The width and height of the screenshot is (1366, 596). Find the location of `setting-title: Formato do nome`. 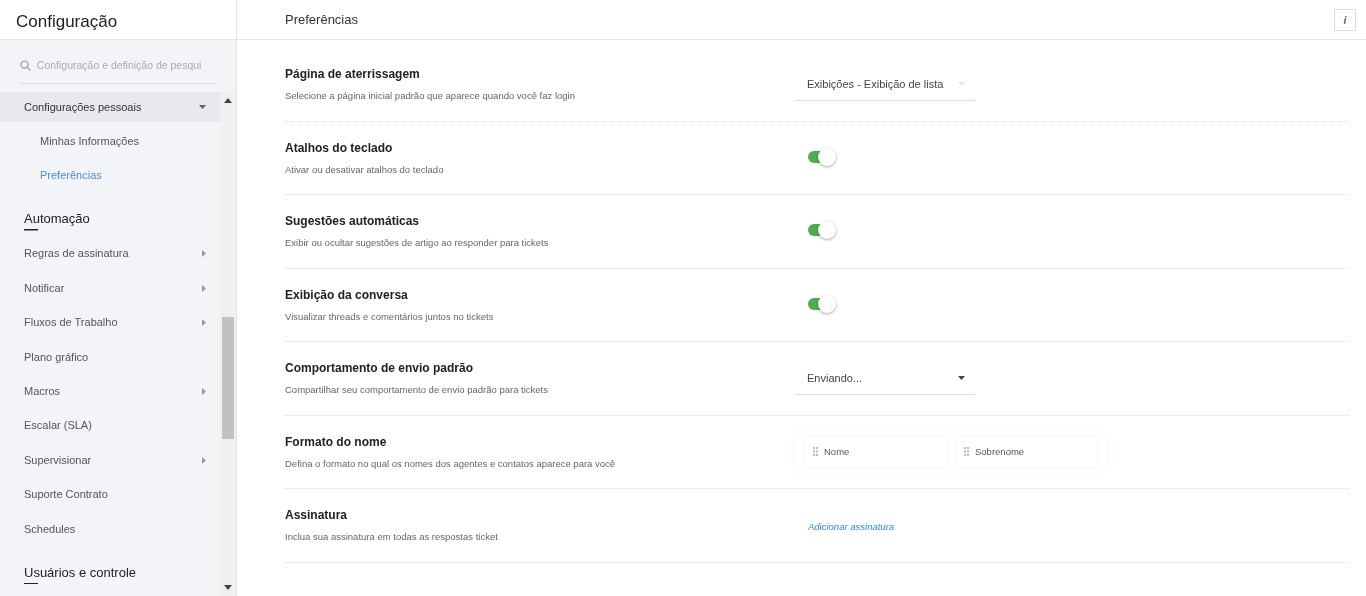

setting-title: Formato do nome is located at coordinates (336, 442).